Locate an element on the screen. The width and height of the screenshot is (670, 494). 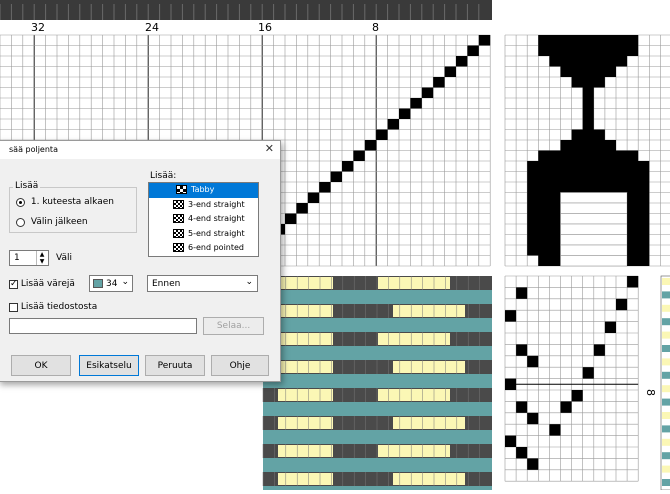
radio-first-weft-label: 1. kuteesta alkaen is located at coordinates (72, 202).